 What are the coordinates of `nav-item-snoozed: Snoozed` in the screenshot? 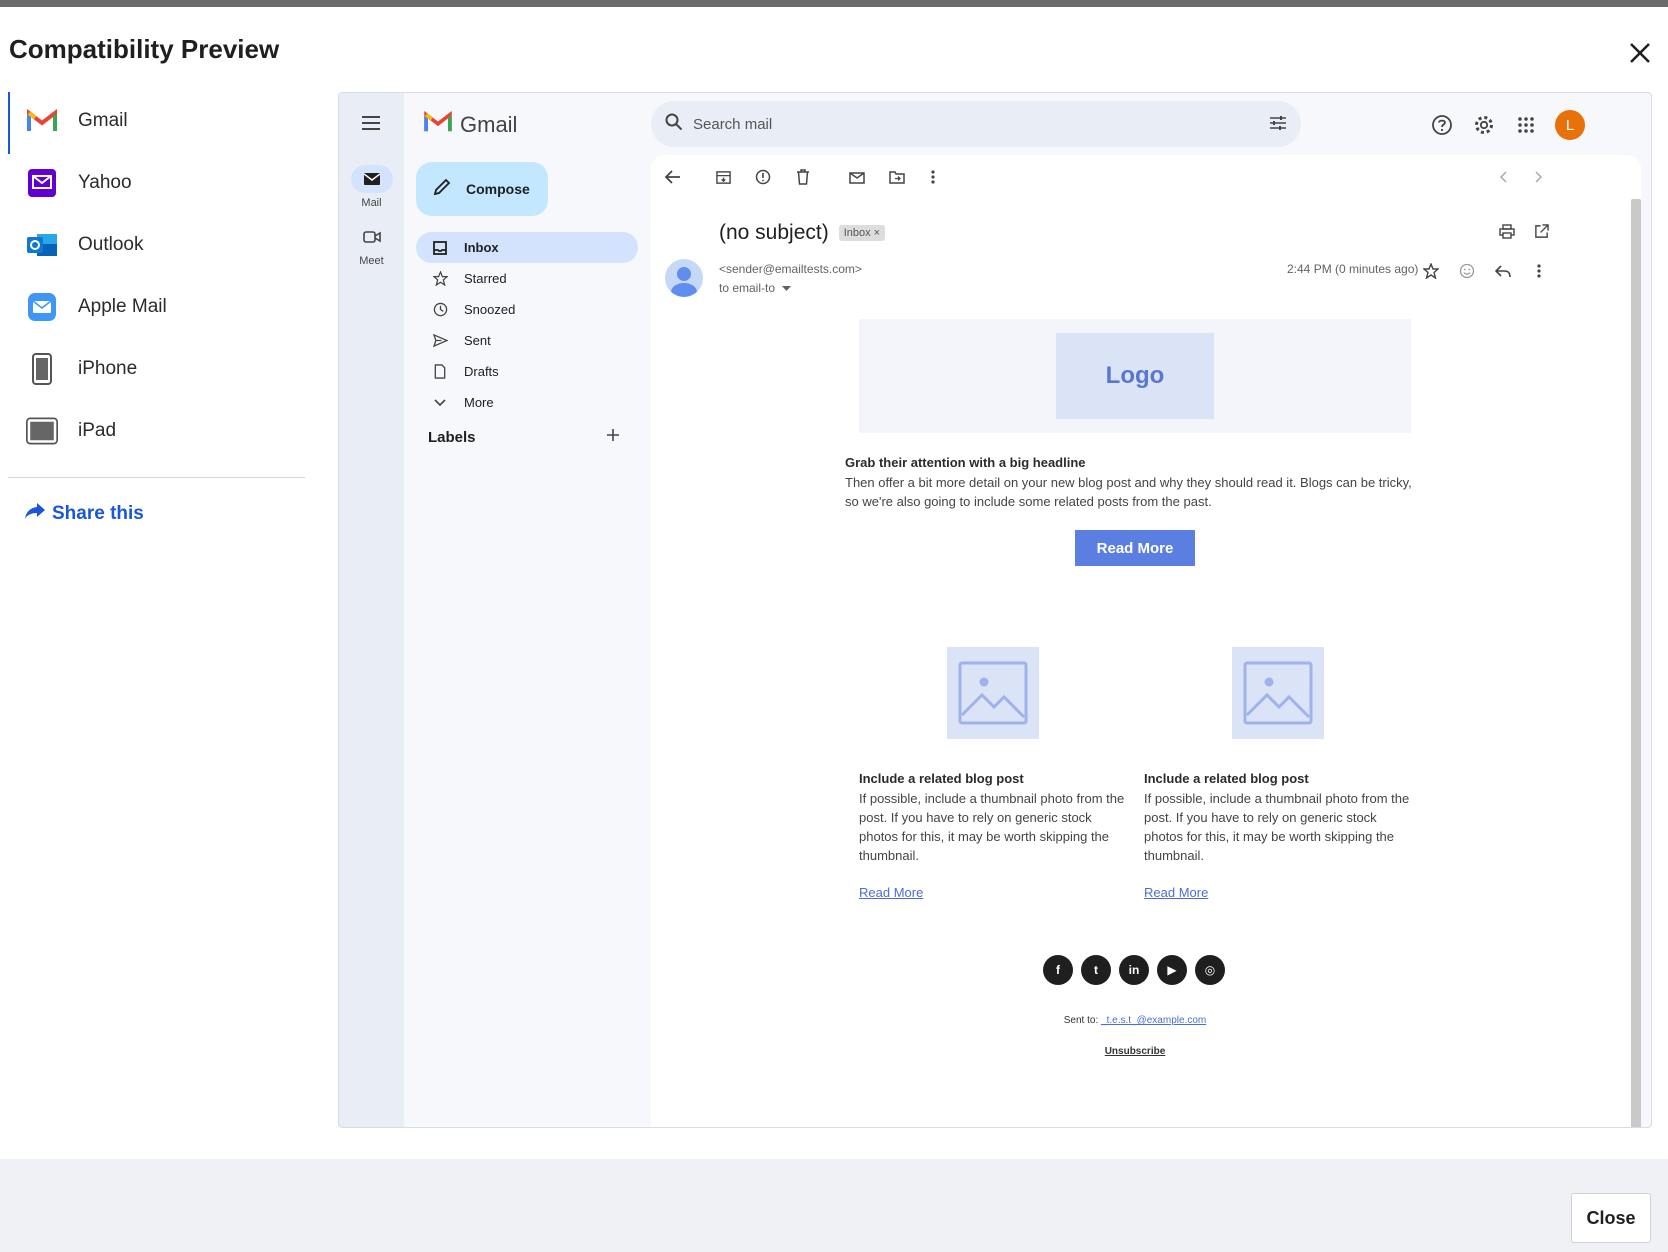 It's located at (527, 309).